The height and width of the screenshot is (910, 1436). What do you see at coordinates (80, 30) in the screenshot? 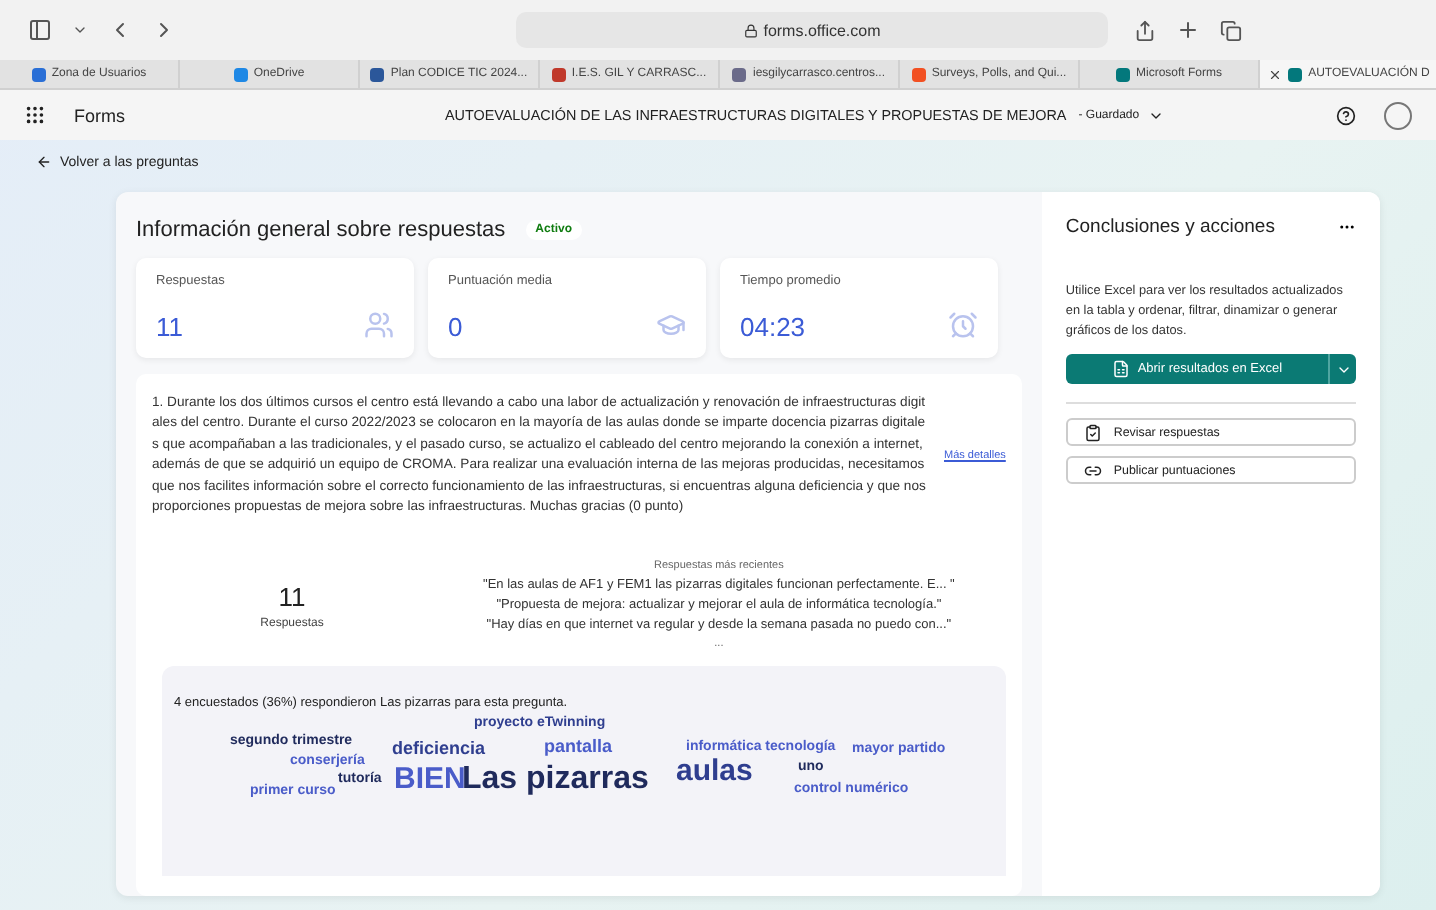
I see `chevron-down-icon` at bounding box center [80, 30].